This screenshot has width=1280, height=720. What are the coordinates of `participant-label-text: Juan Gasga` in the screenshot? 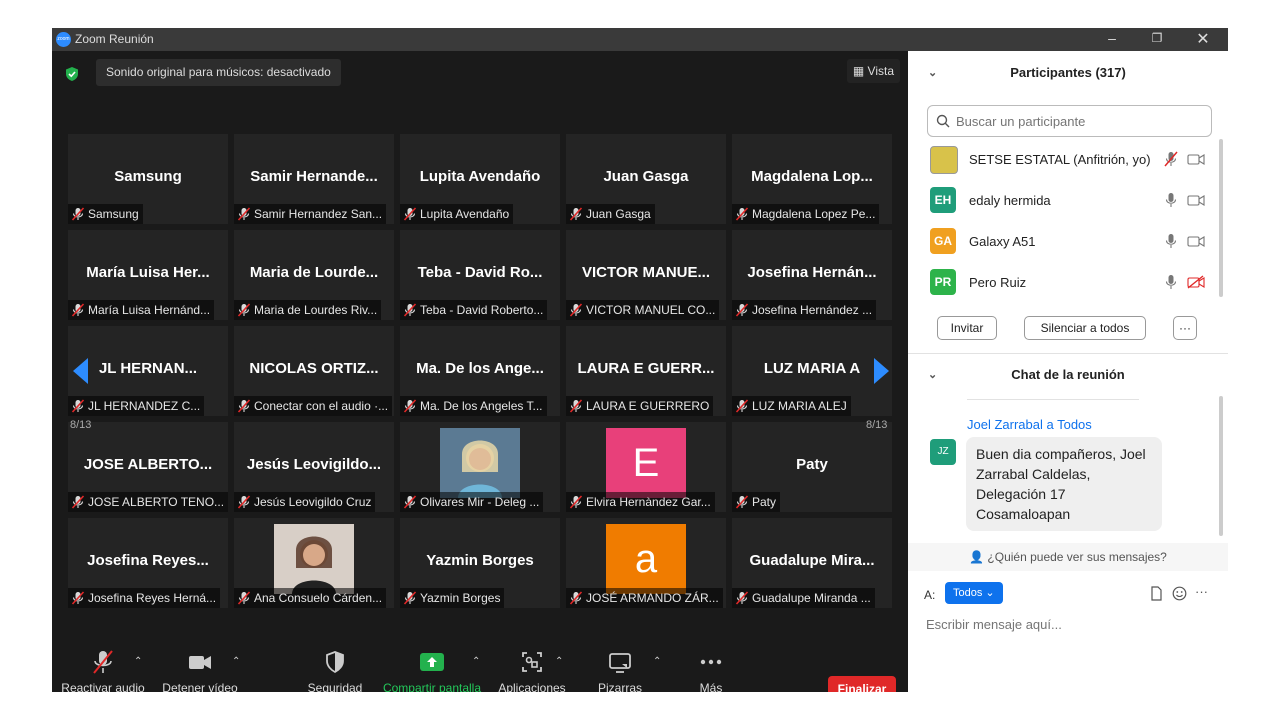 It's located at (618, 214).